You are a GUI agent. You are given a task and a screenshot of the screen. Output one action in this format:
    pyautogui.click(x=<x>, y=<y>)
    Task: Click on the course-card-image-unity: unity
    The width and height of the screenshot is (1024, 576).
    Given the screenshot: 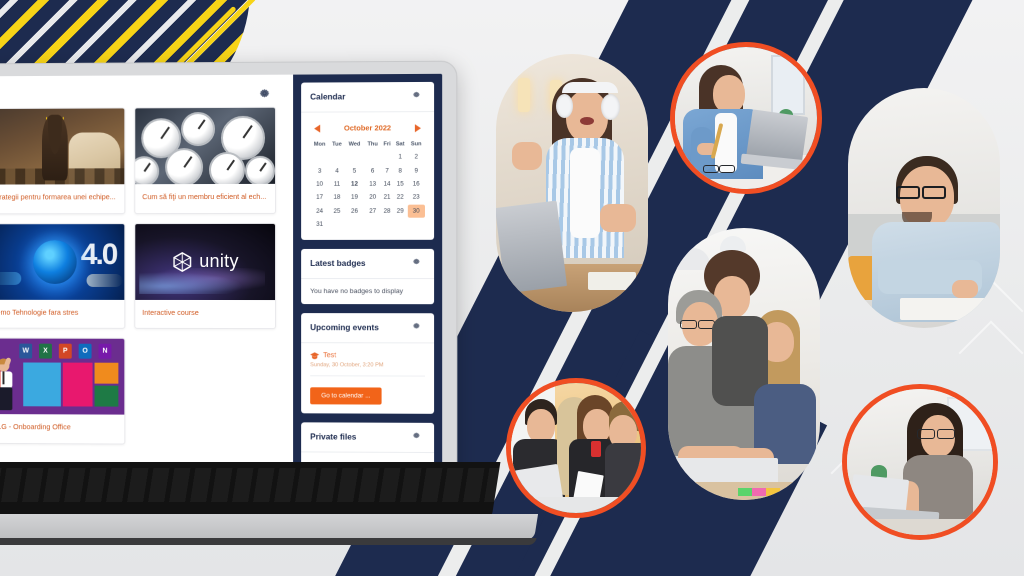 What is the action you would take?
    pyautogui.click(x=205, y=261)
    